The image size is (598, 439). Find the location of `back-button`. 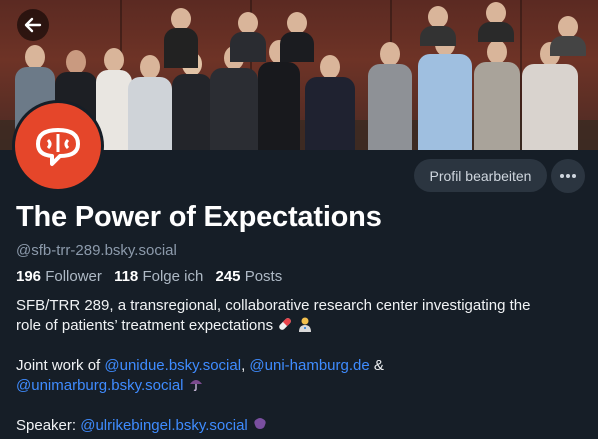

back-button is located at coordinates (33, 25).